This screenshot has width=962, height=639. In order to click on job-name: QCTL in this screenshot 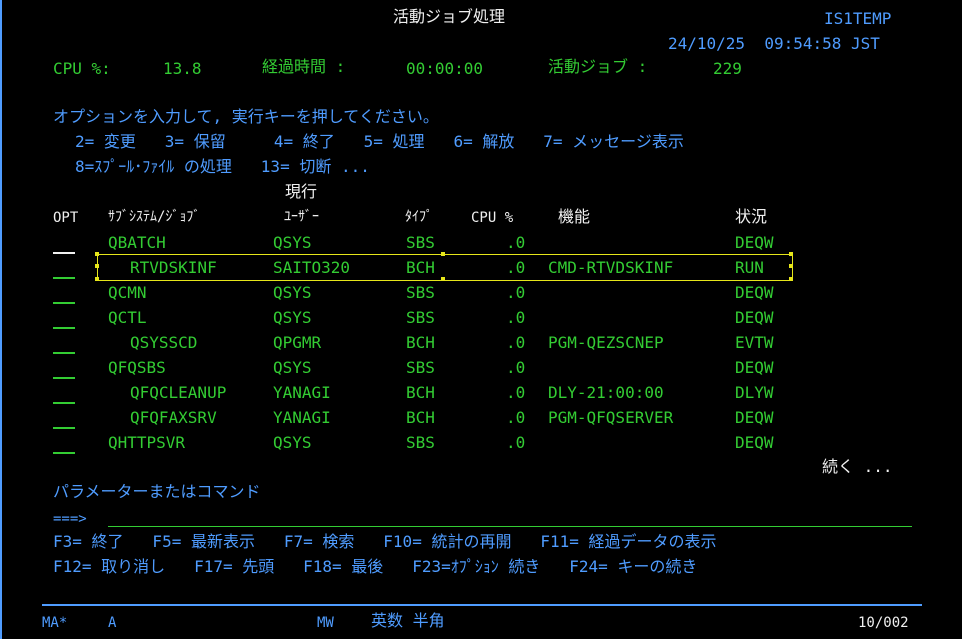, I will do `click(127, 317)`.